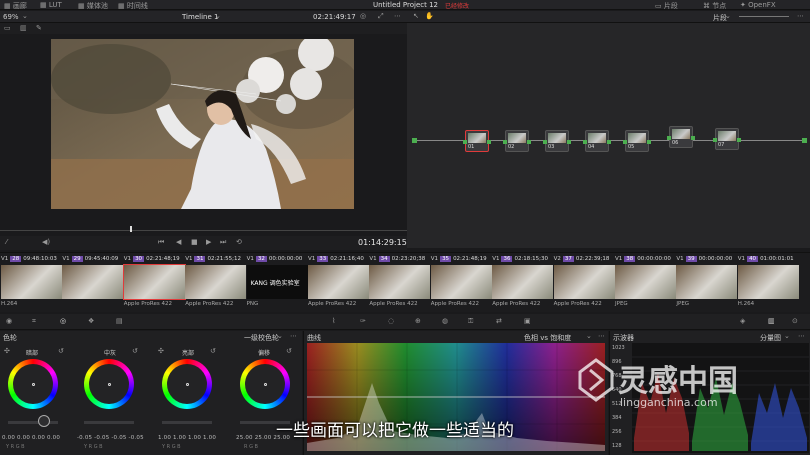 This screenshot has height=455, width=810. What do you see at coordinates (391, 321) in the screenshot?
I see `window-icon: ◌` at bounding box center [391, 321].